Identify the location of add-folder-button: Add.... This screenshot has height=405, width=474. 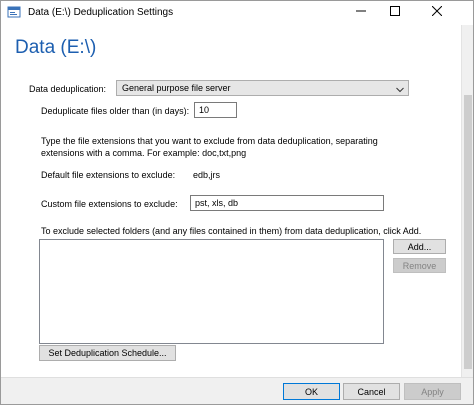
(419, 246).